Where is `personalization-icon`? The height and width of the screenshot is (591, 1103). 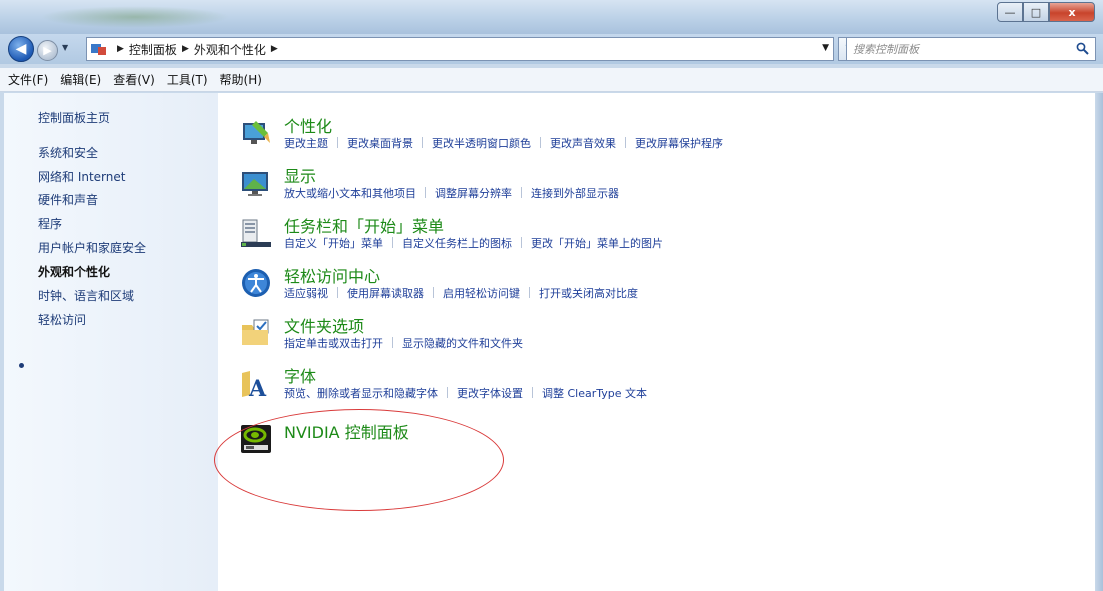 personalization-icon is located at coordinates (256, 132).